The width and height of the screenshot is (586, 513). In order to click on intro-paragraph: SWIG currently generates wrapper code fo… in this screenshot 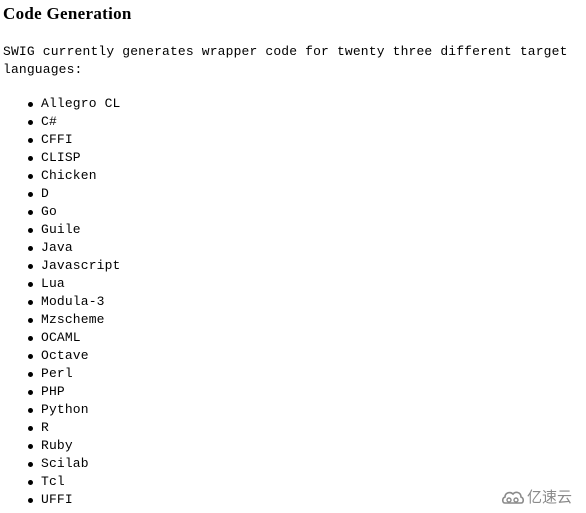, I will do `click(285, 60)`.